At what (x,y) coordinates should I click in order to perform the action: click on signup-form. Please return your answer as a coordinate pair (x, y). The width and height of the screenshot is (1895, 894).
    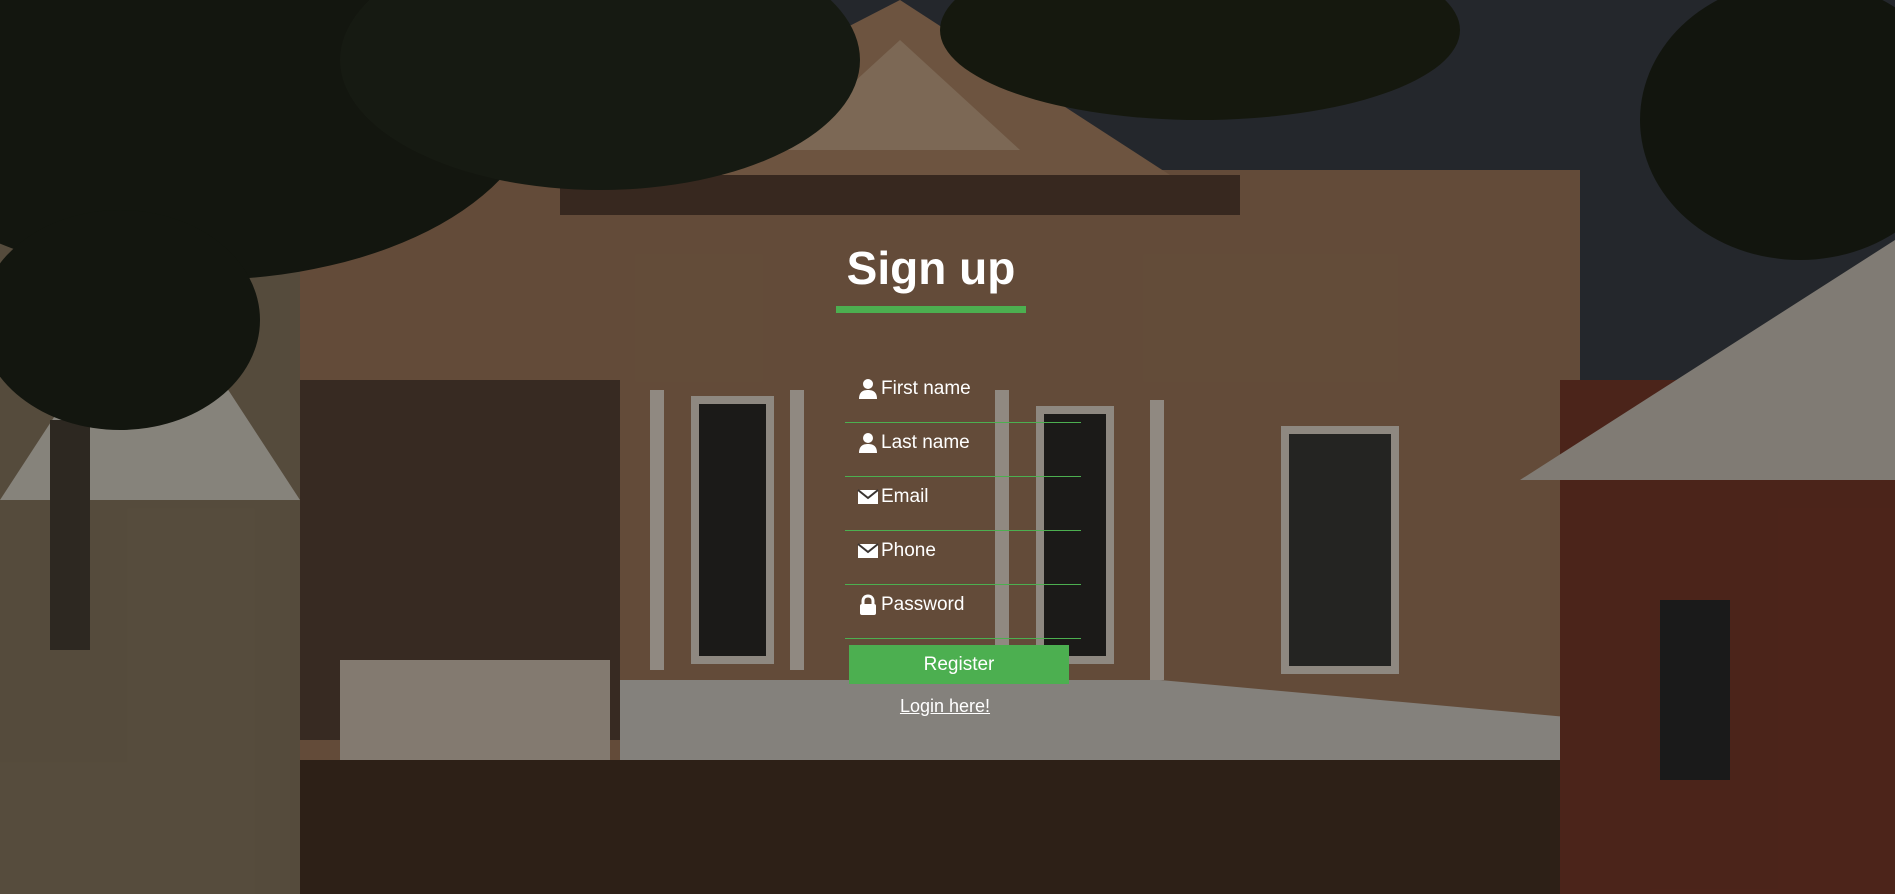
    Looking at the image, I should click on (963, 505).